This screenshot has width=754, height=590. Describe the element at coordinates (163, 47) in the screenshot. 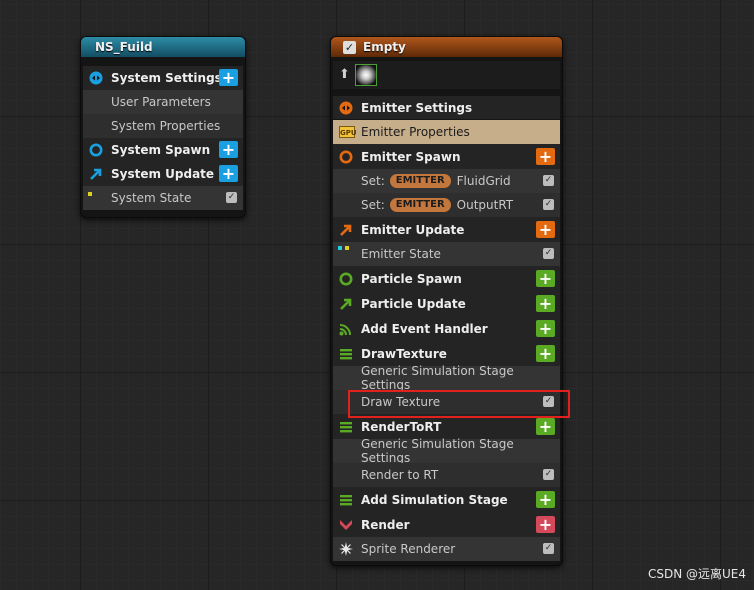

I see `system-node-header: NS_Fuild` at that location.